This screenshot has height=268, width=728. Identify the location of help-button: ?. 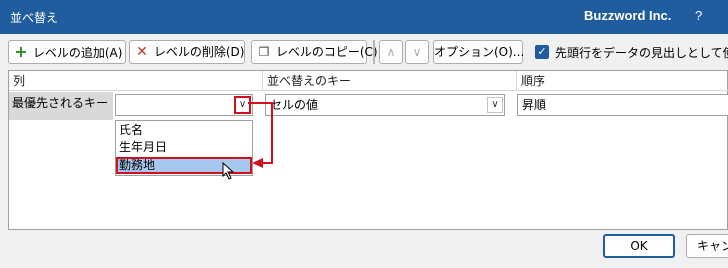
(698, 15).